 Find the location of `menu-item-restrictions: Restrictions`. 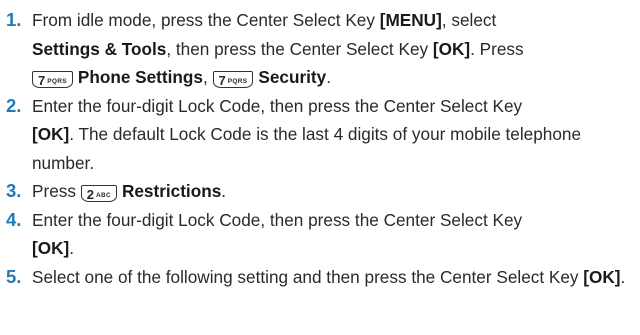

menu-item-restrictions: Restrictions is located at coordinates (171, 191).